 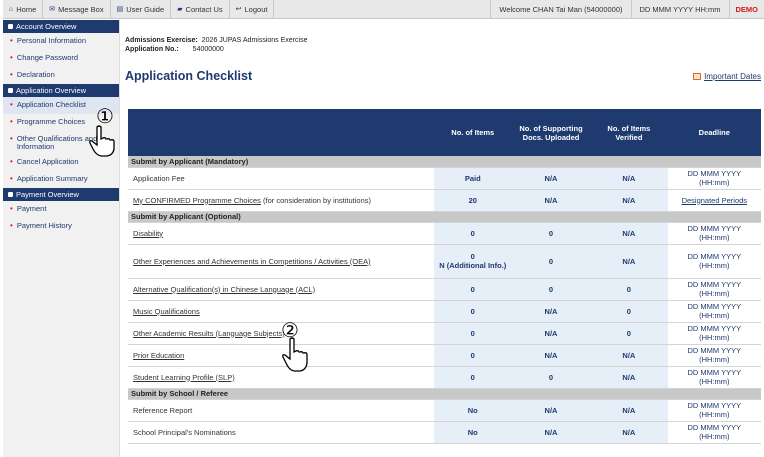 What do you see at coordinates (189, 76) in the screenshot?
I see `page-title: Application Checklist` at bounding box center [189, 76].